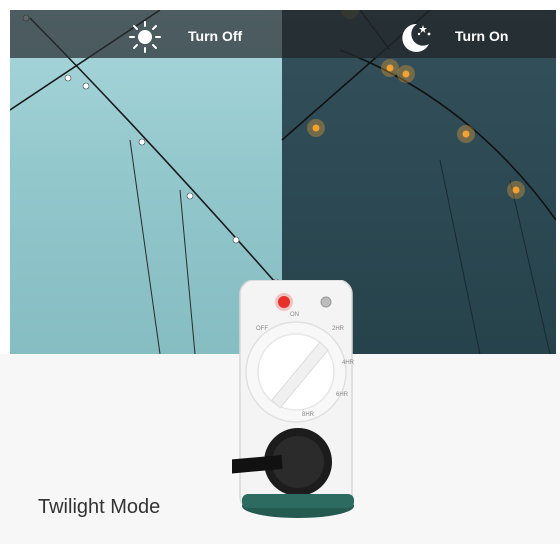 This screenshot has height=544, width=560. Describe the element at coordinates (293, 399) in the screenshot. I see `timer-plug-device: OFF ON 2HR 4HR 6HR 8HR` at that location.